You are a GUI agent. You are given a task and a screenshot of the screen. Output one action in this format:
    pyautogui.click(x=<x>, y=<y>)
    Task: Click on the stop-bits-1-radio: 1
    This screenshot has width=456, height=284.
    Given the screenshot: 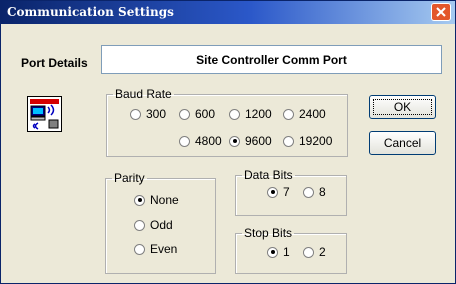 What is the action you would take?
    pyautogui.click(x=278, y=252)
    